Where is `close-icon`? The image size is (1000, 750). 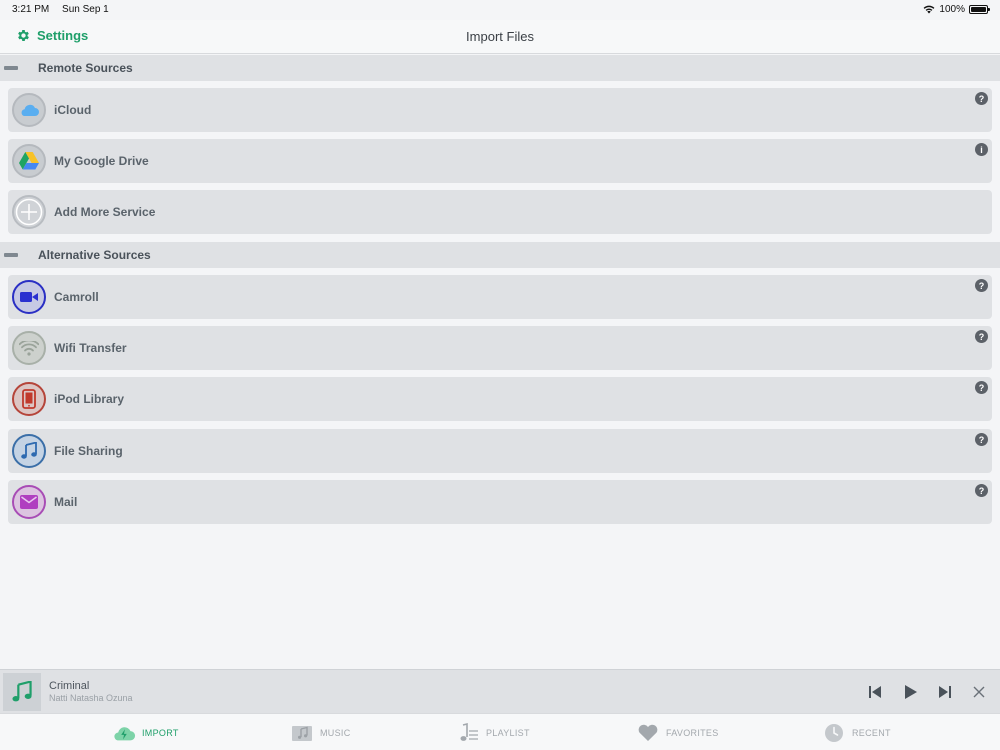
close-icon is located at coordinates (979, 692).